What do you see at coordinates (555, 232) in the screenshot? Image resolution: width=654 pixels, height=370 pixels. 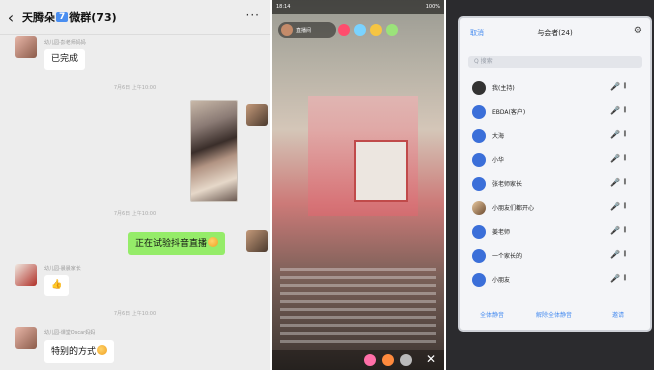 I see `member-row: 姜老师 🎤 ▐` at bounding box center [555, 232].